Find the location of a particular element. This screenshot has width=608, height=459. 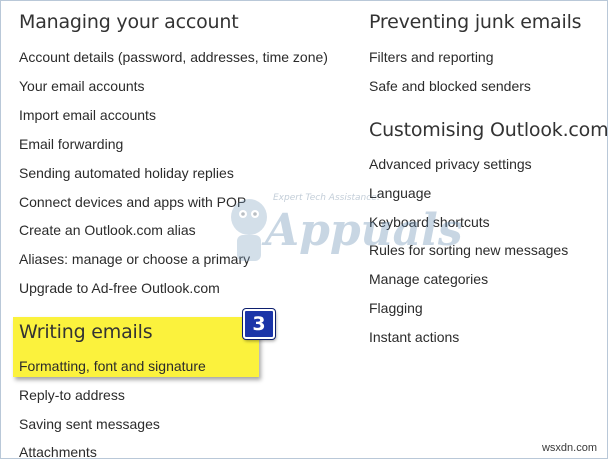

link-instant-actions: Instant actions is located at coordinates (414, 337).